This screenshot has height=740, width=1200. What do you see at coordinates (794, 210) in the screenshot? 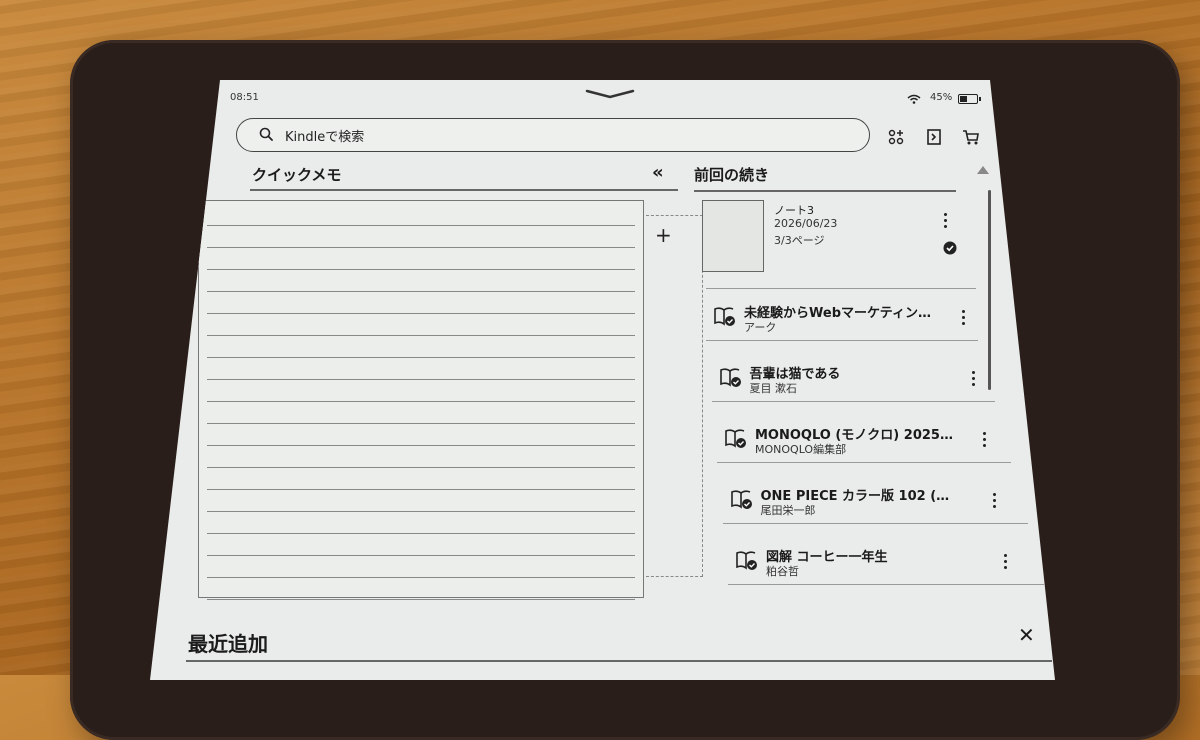
I see `note-title: ノート3` at bounding box center [794, 210].